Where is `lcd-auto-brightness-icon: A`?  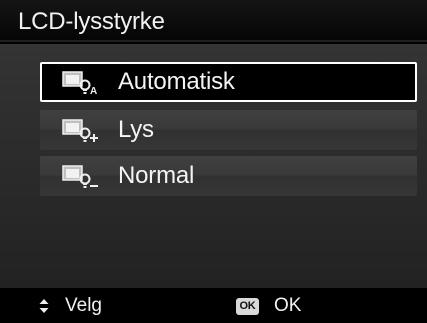
lcd-auto-brightness-icon: A is located at coordinates (79, 83).